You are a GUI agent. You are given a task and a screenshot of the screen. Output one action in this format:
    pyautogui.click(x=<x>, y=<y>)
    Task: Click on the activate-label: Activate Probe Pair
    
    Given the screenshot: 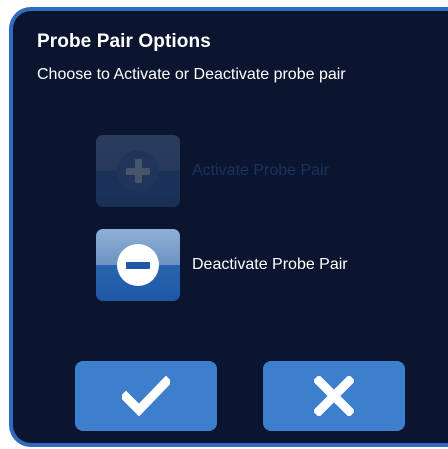 What is the action you would take?
    pyautogui.click(x=260, y=170)
    